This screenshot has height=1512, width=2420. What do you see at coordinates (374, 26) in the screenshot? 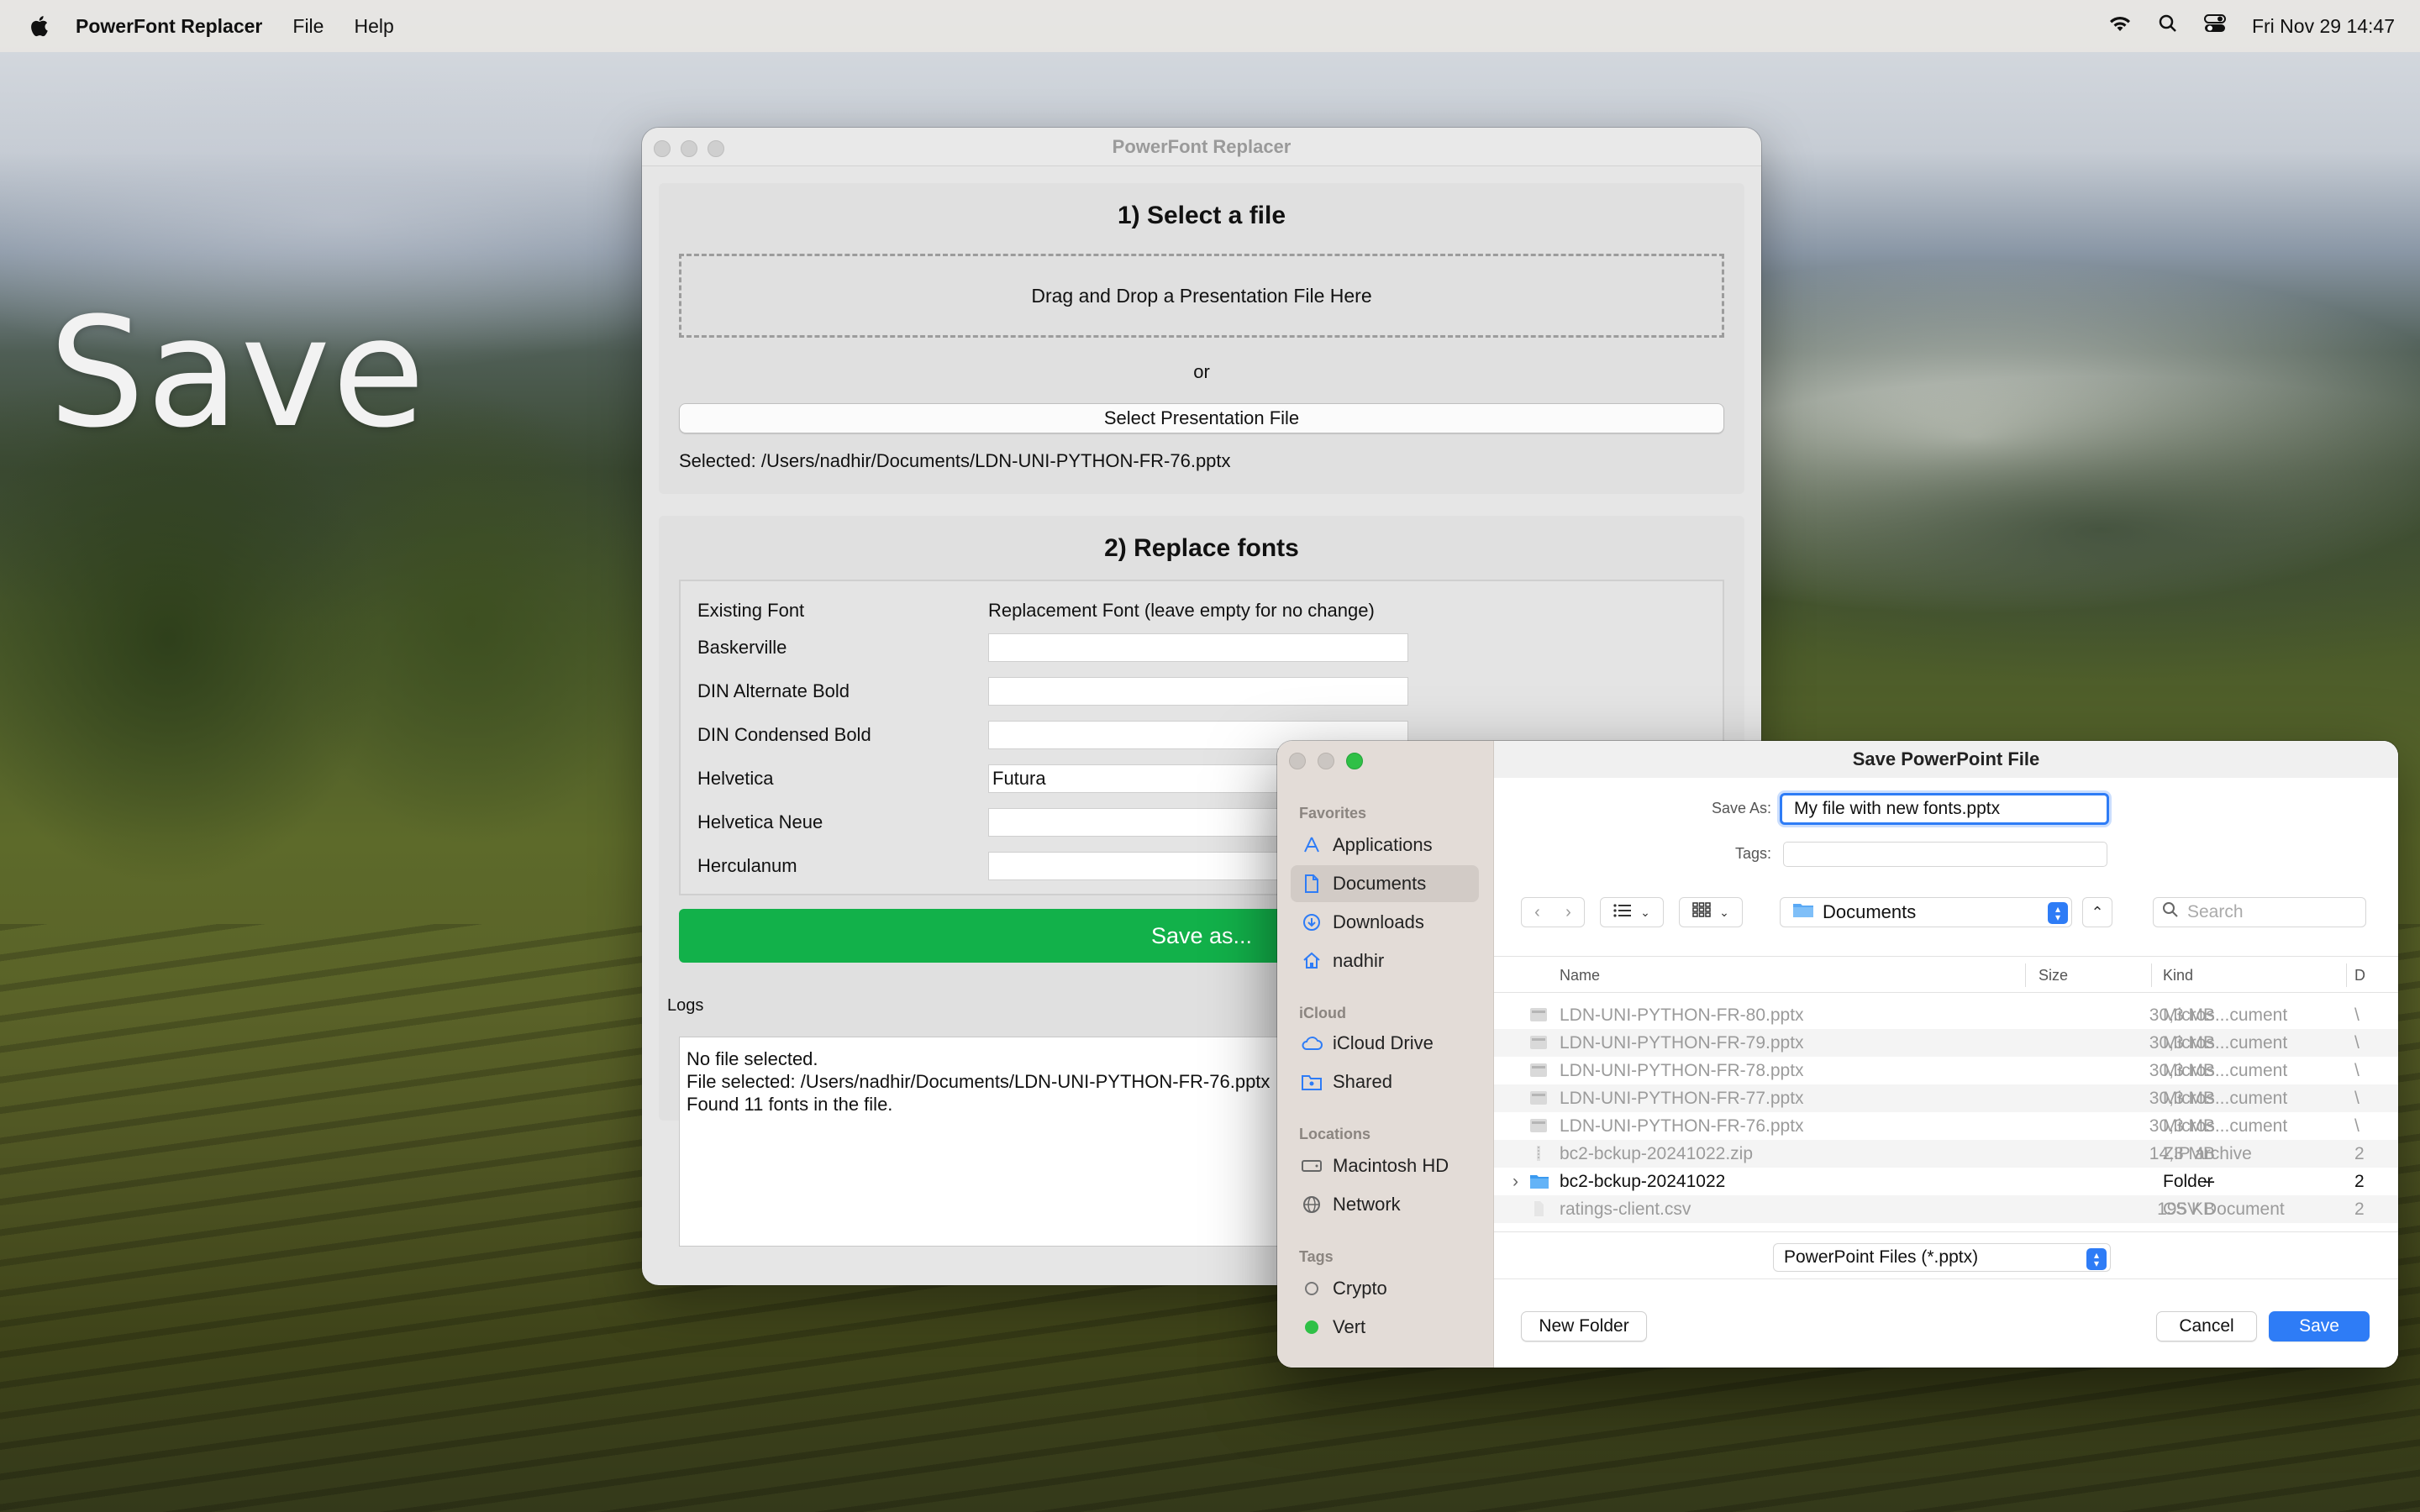
I see `menu-help: Help` at bounding box center [374, 26].